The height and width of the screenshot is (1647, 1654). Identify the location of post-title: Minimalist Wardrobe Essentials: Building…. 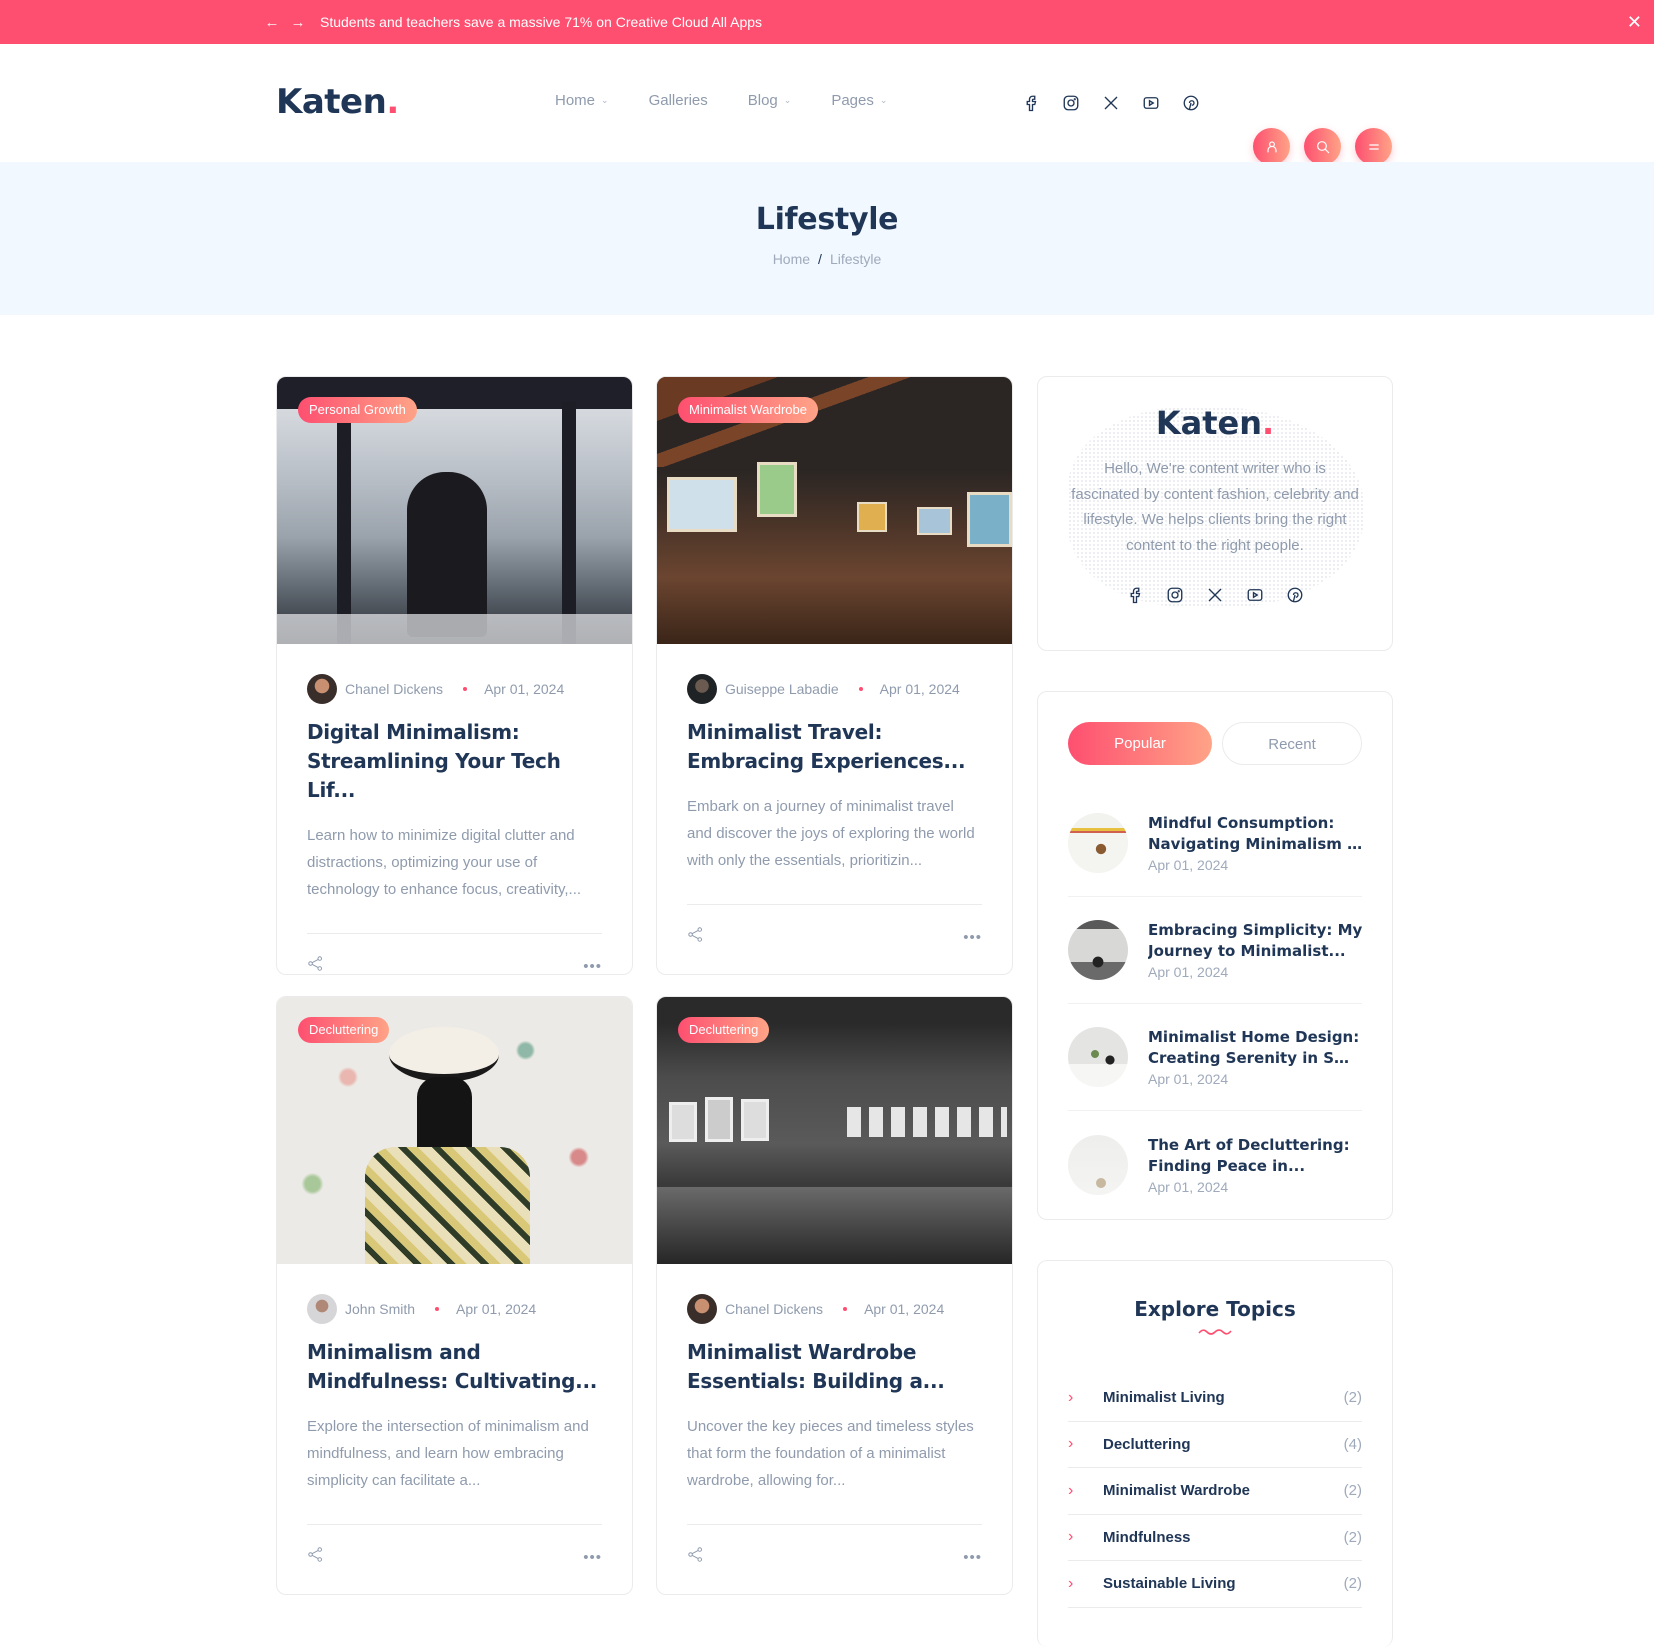
(834, 1367).